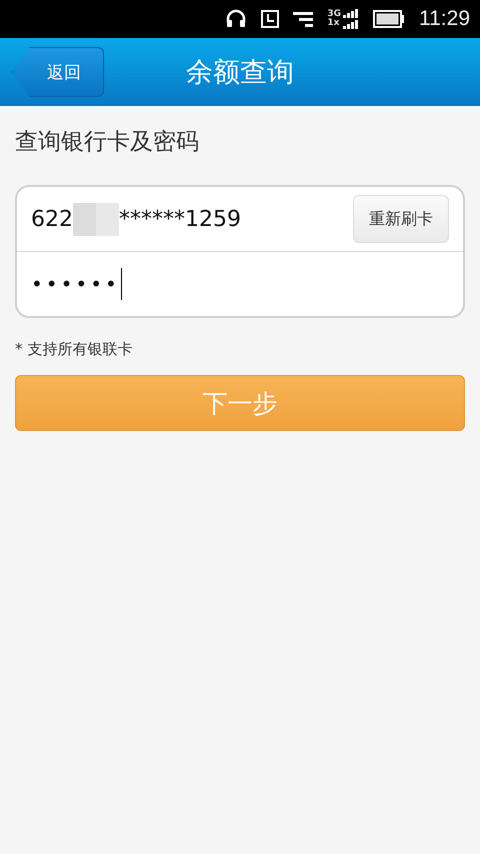 The image size is (480, 854). What do you see at coordinates (107, 142) in the screenshot?
I see `section-title: 查询银行卡及密码` at bounding box center [107, 142].